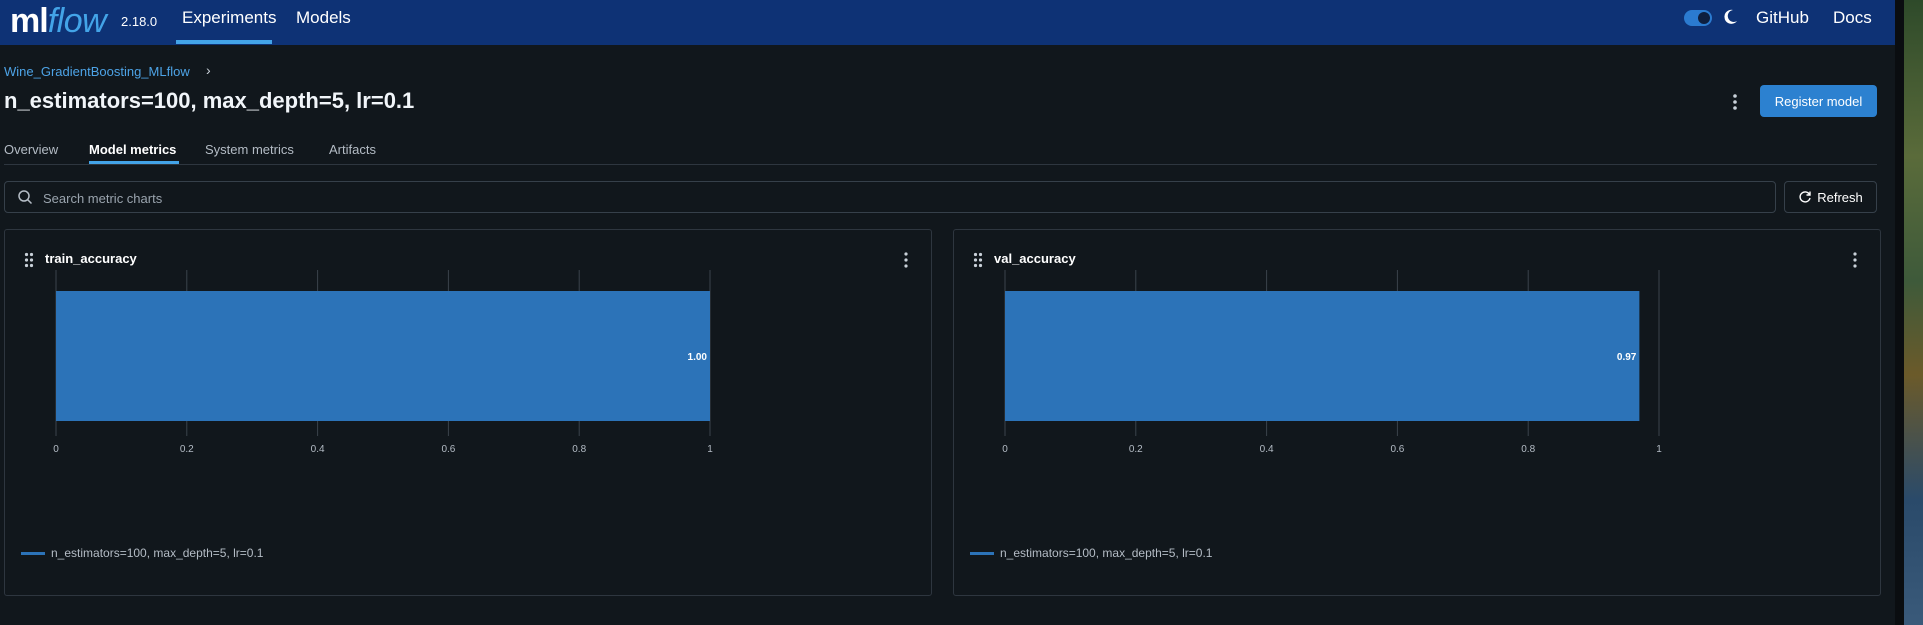 This screenshot has height=625, width=1923. What do you see at coordinates (97, 71) in the screenshot?
I see `breadcrumb-experiment-link: Wine_GradientBoosting_MLflow` at bounding box center [97, 71].